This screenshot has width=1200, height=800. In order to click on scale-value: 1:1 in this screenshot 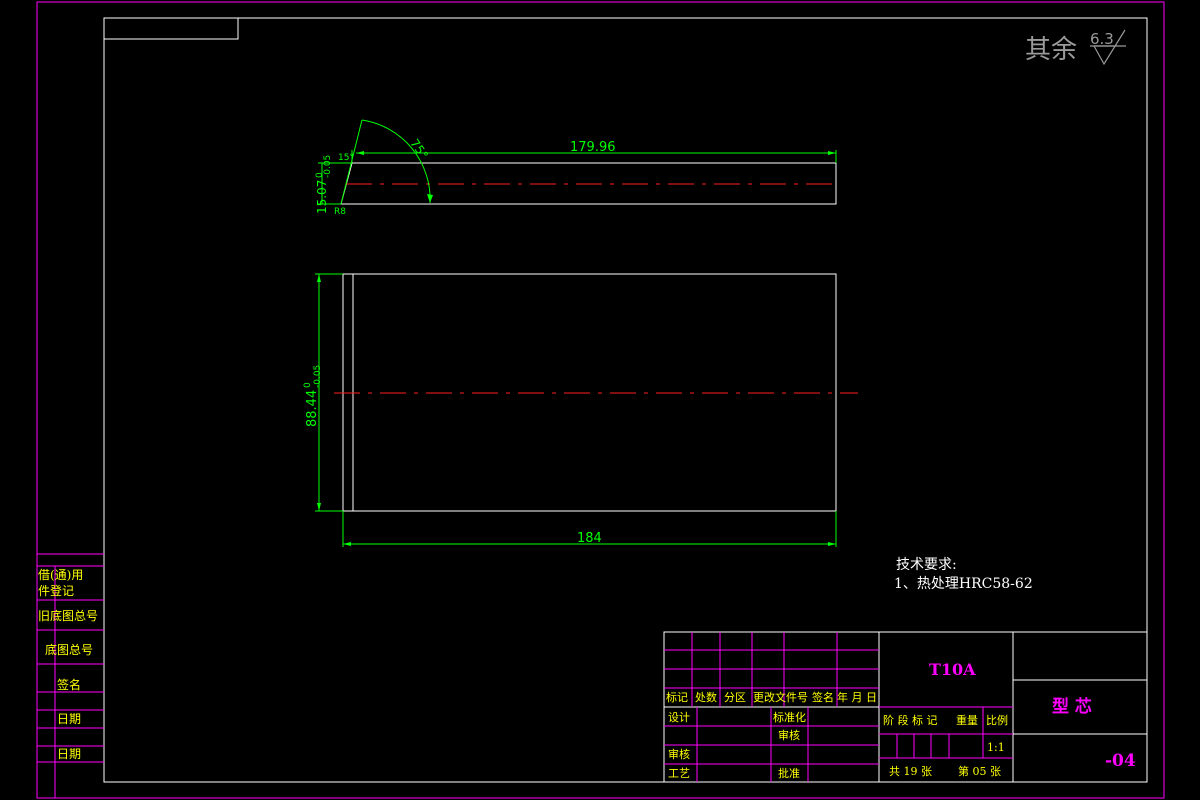, I will do `click(996, 747)`.